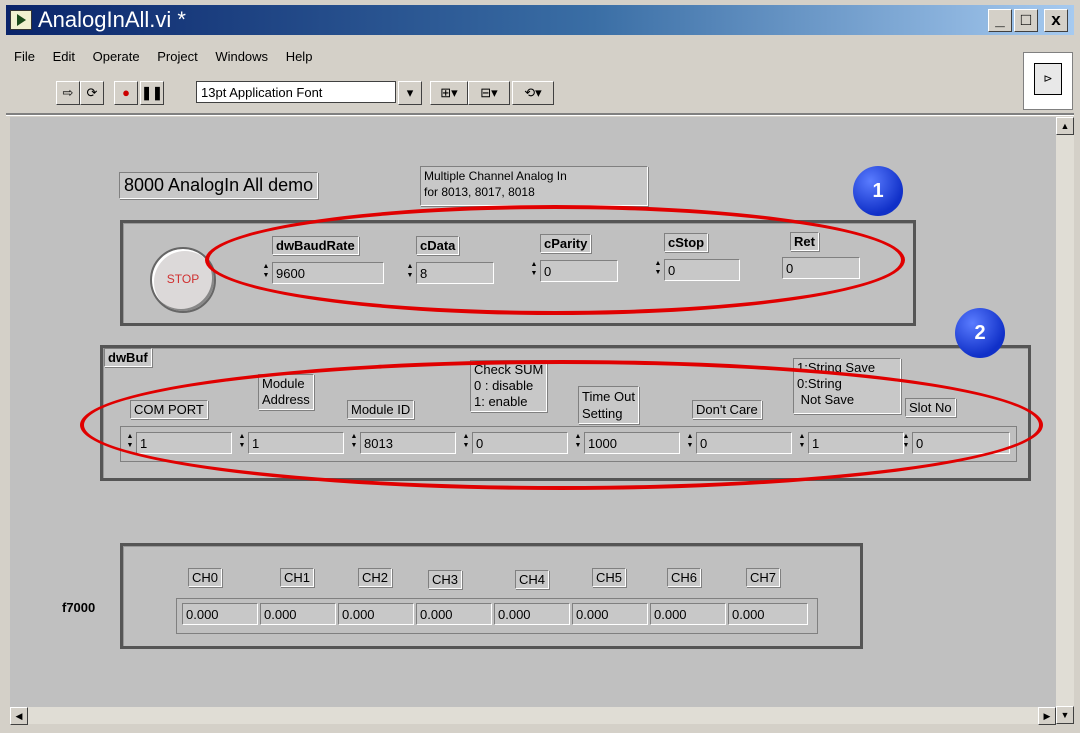 The height and width of the screenshot is (733, 1080). I want to click on callout-badge-2: 2, so click(980, 333).